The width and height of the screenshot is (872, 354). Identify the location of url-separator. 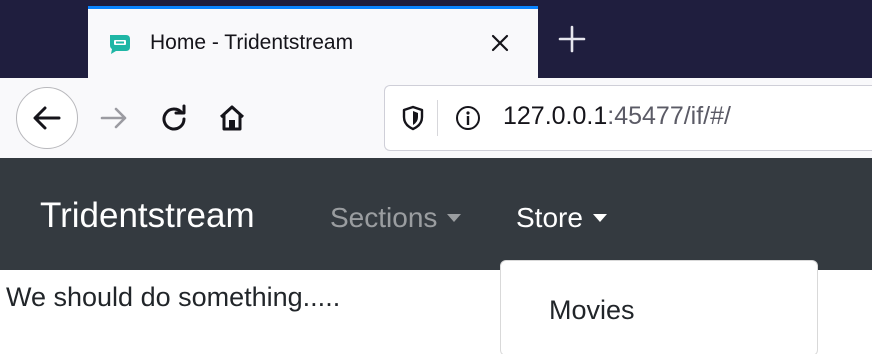
(437, 118).